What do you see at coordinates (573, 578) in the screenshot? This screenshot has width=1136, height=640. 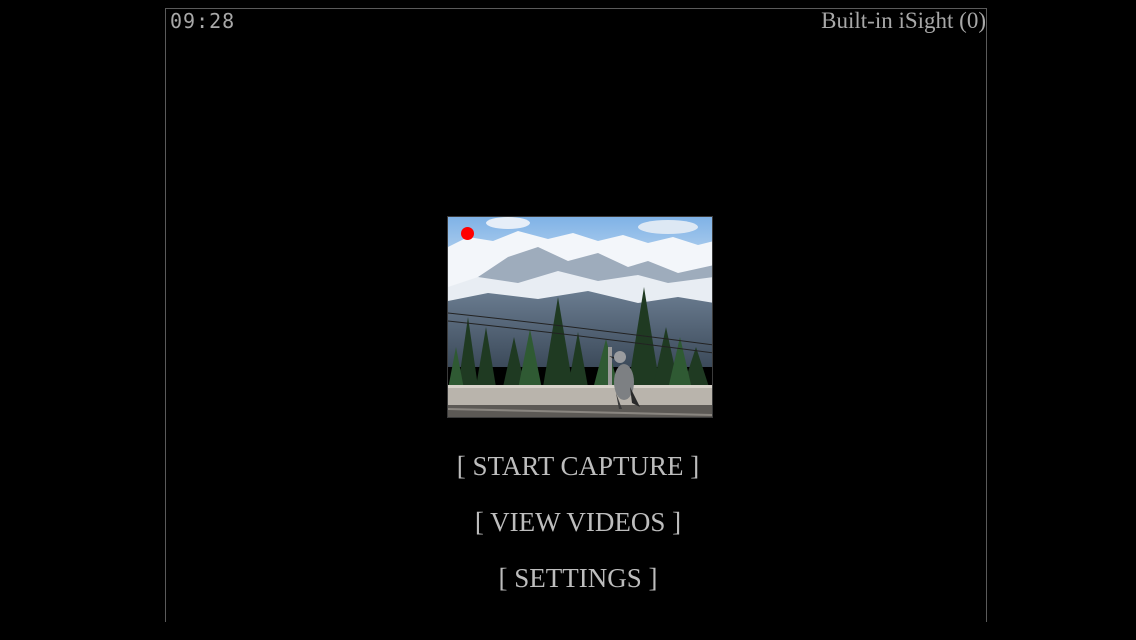 I see `settings-button: [ SETTINGS ]` at bounding box center [573, 578].